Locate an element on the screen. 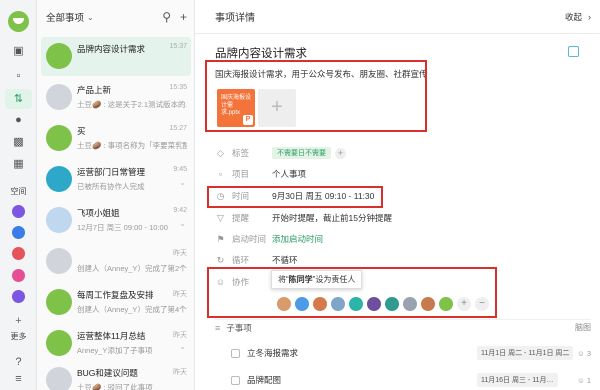  subtask-count: ☺ 3 is located at coordinates (584, 353).